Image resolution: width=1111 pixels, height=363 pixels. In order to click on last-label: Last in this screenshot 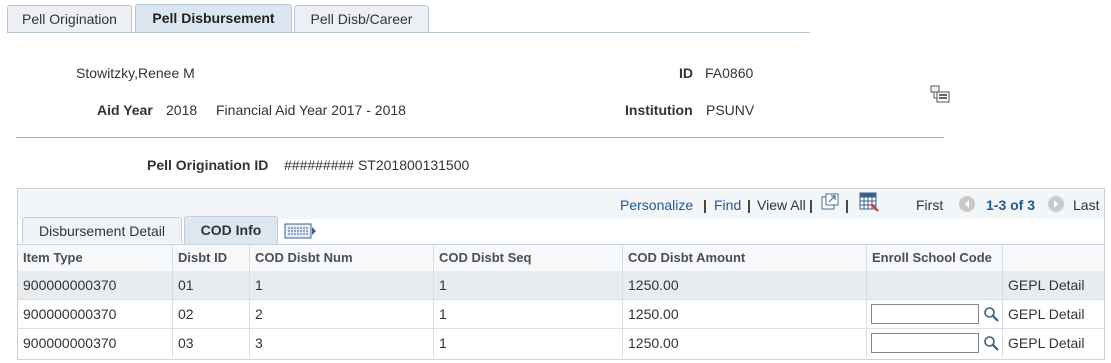, I will do `click(1086, 205)`.